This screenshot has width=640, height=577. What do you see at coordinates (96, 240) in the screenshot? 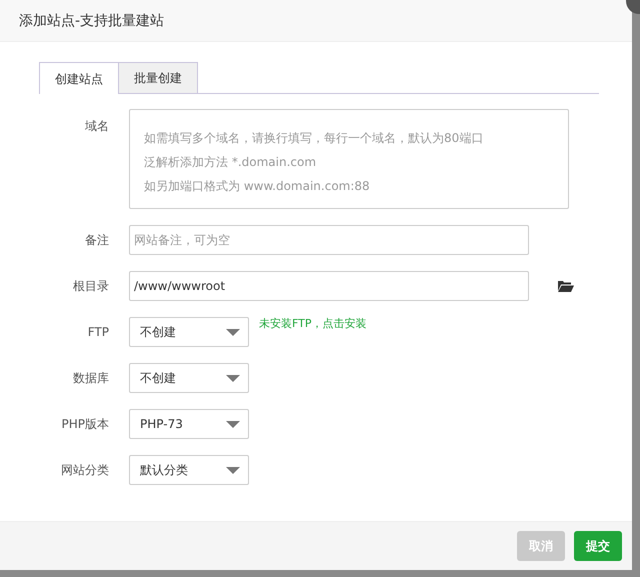
I see `field-label: 备注` at bounding box center [96, 240].